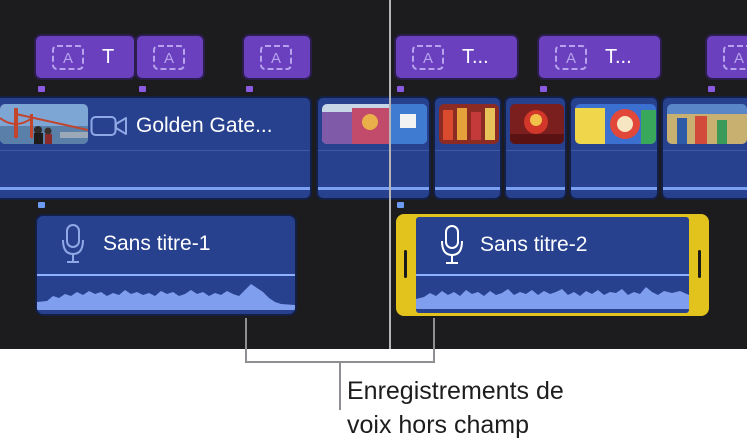 The height and width of the screenshot is (447, 747). What do you see at coordinates (438, 425) in the screenshot?
I see `callout-line-2: voix hors champ` at bounding box center [438, 425].